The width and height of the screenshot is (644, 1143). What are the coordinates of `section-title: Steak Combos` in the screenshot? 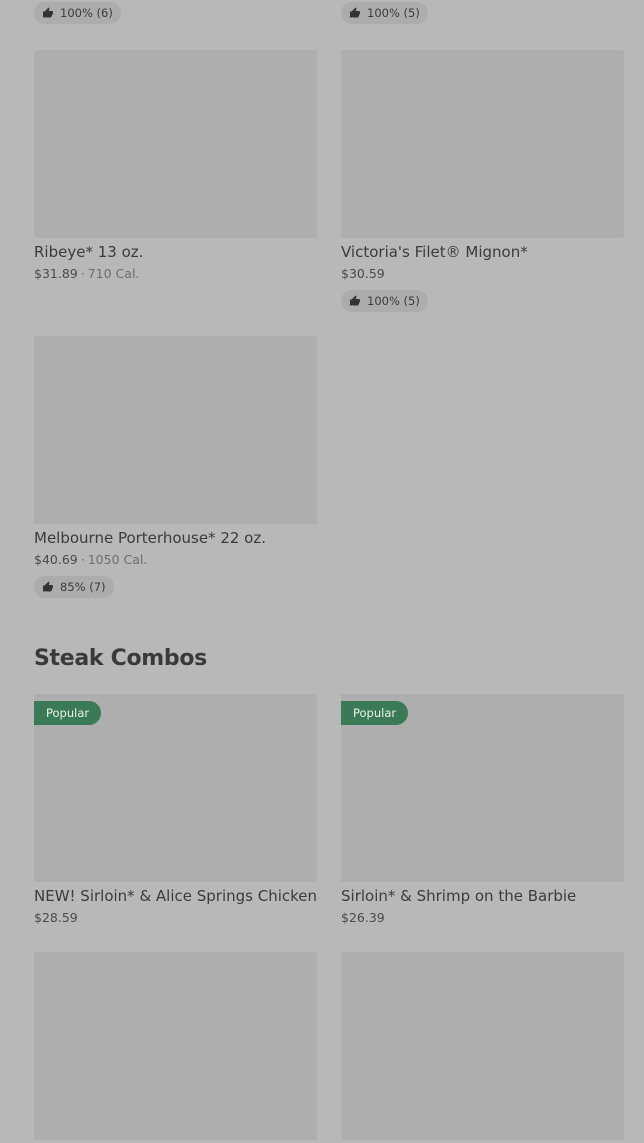 It's located at (120, 658).